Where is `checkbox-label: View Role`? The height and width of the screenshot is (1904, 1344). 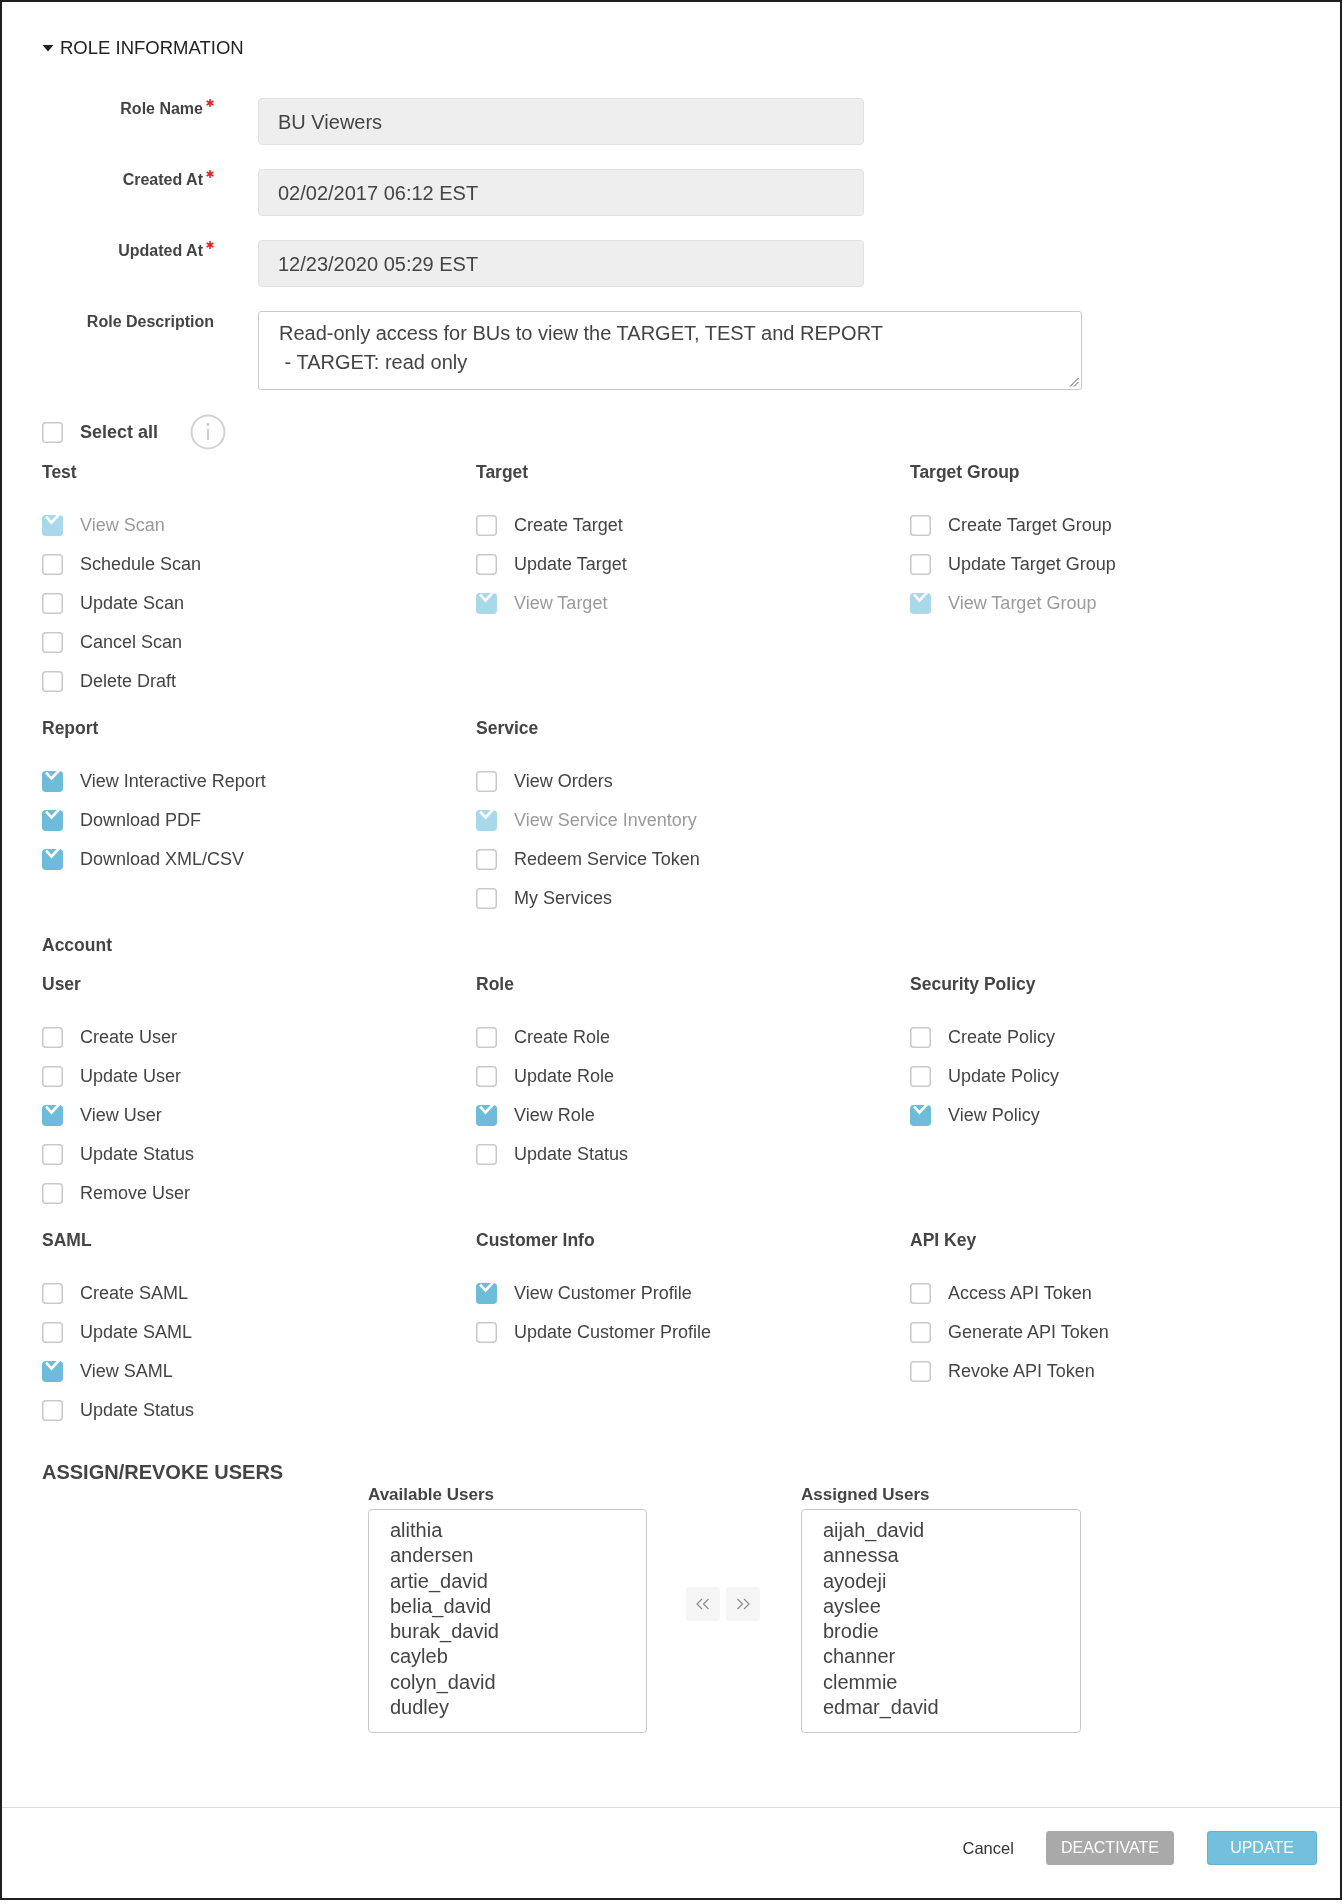
checkbox-label: View Role is located at coordinates (554, 1115).